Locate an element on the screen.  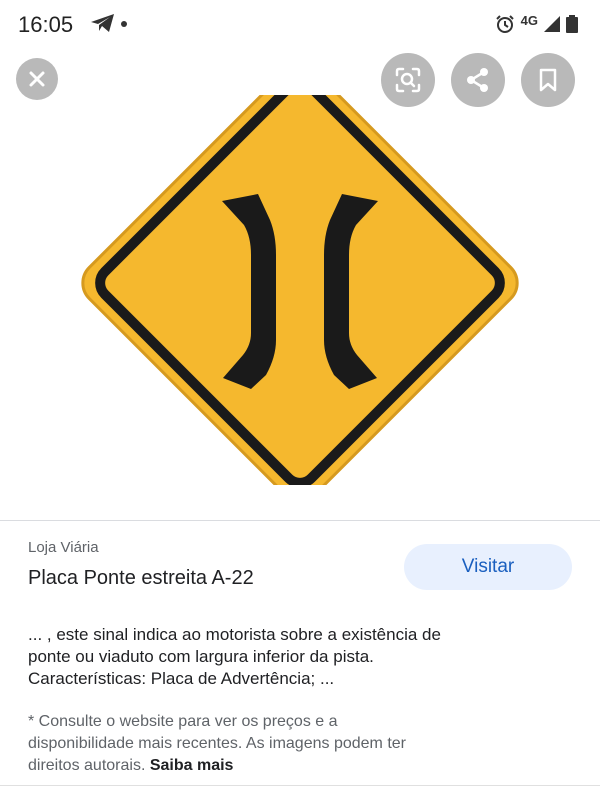
alarm-icon is located at coordinates (504, 24).